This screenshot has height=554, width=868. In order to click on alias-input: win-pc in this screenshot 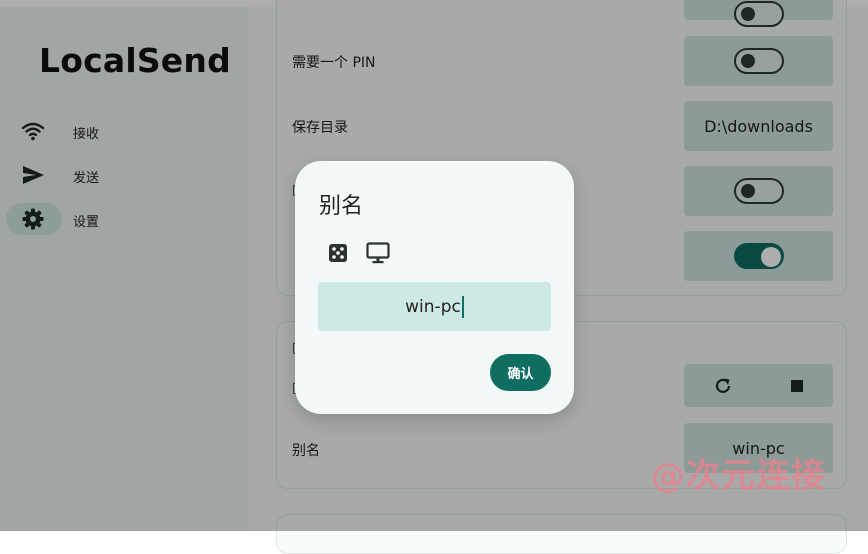, I will do `click(434, 306)`.